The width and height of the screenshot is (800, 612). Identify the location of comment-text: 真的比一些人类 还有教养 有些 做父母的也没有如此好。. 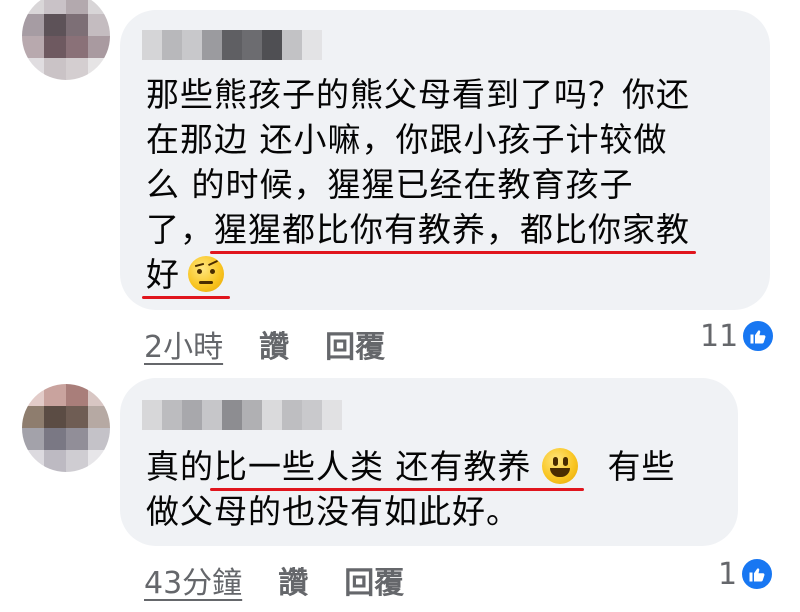
(411, 489).